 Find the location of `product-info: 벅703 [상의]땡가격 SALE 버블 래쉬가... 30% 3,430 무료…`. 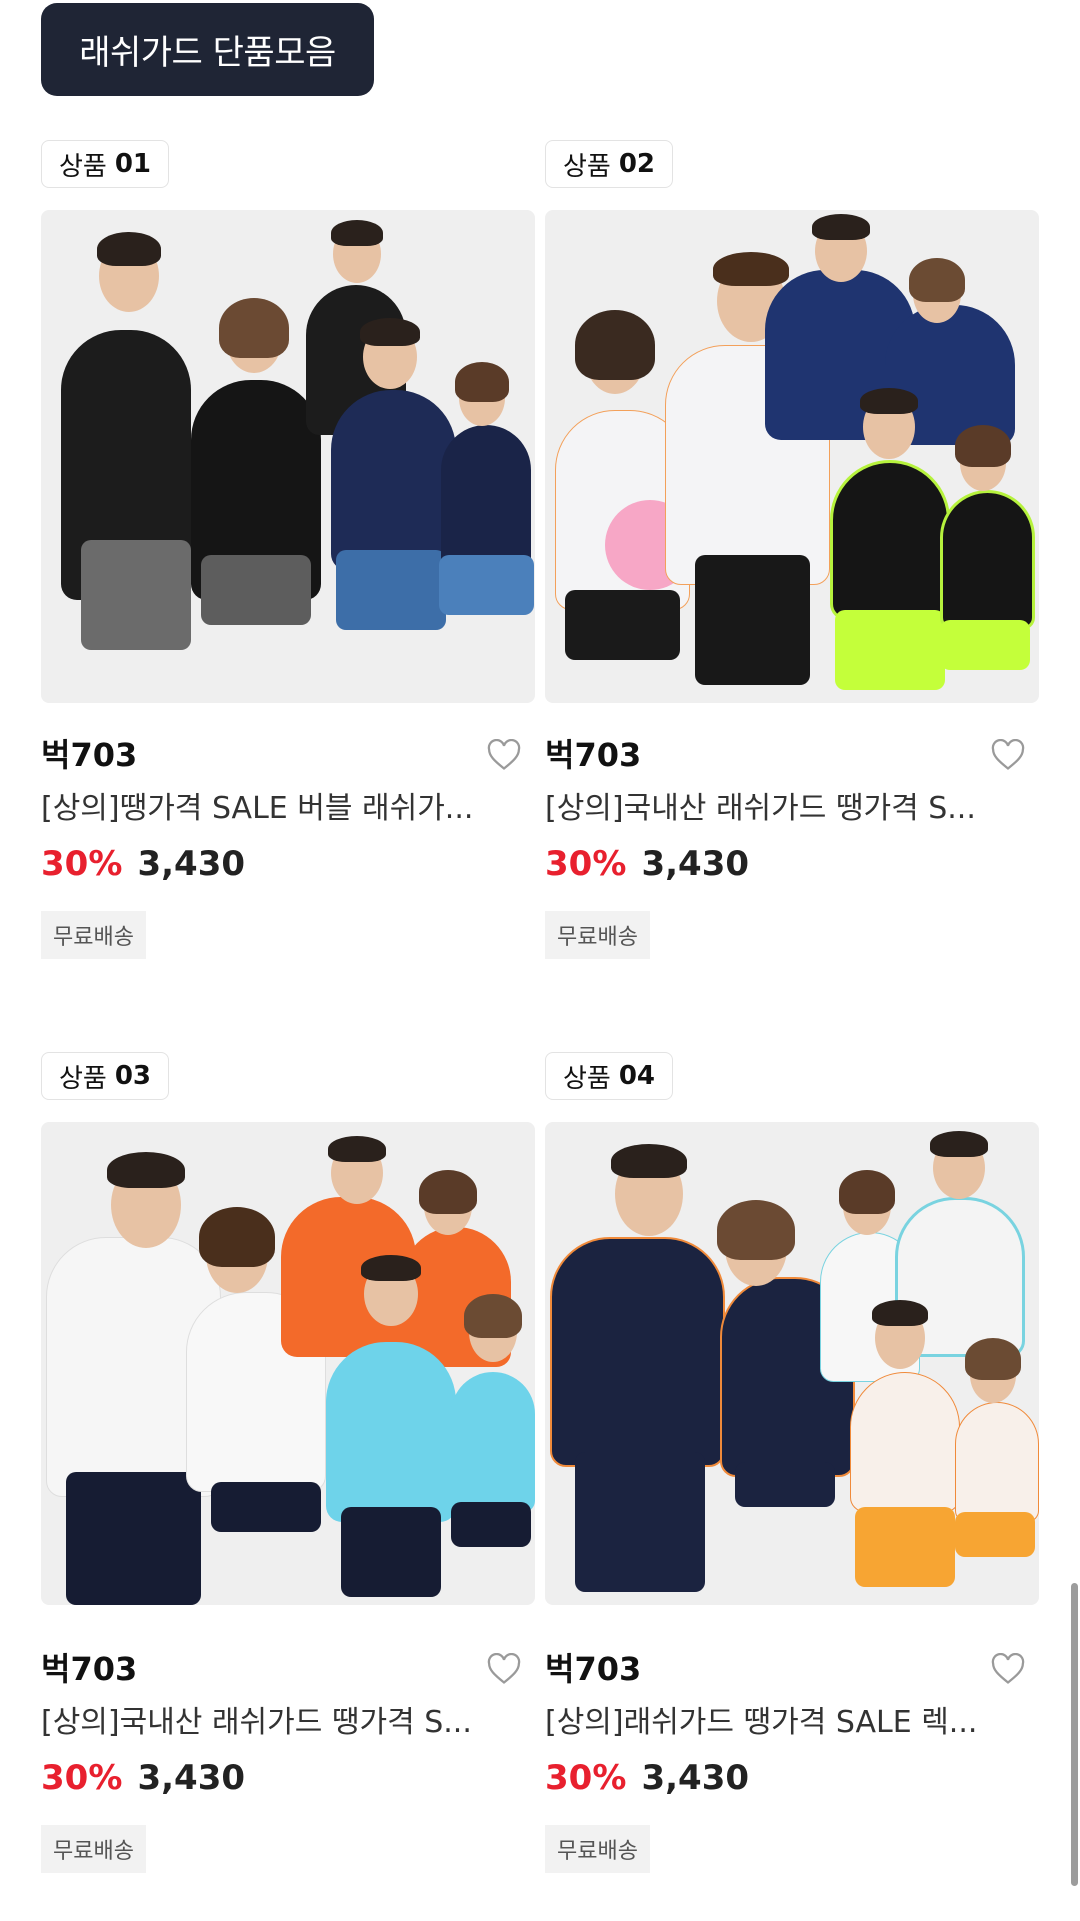

product-info: 벅703 [상의]땡가격 SALE 버블 래쉬가... 30% 3,430 무료… is located at coordinates (288, 847).